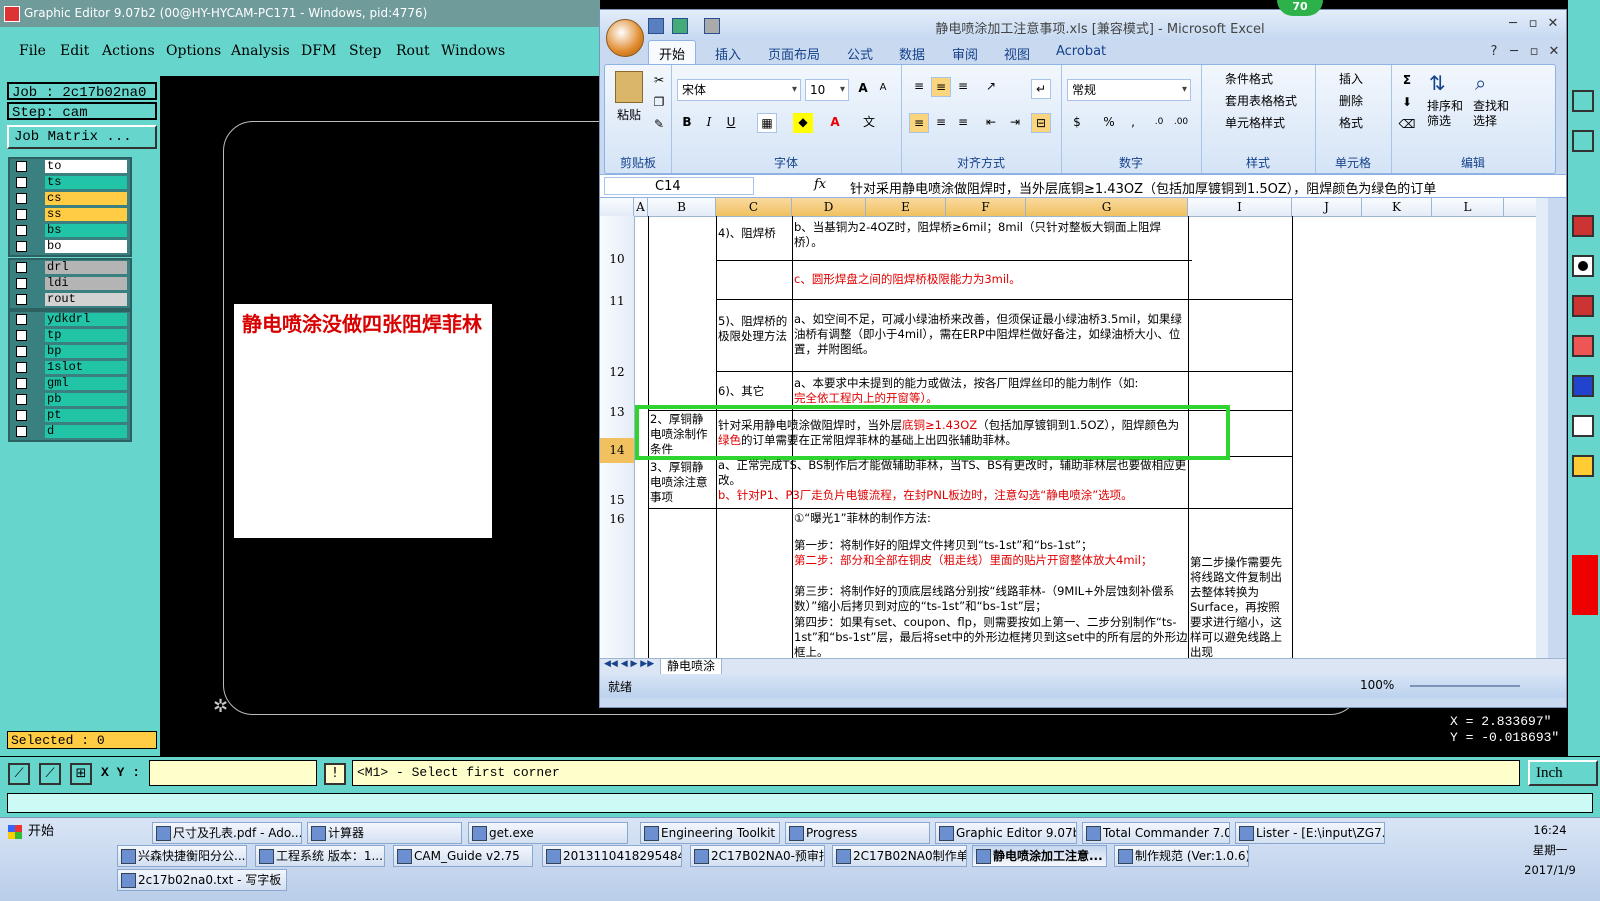 This screenshot has height=901, width=1600. I want to click on layer-row: bs, so click(70, 231).